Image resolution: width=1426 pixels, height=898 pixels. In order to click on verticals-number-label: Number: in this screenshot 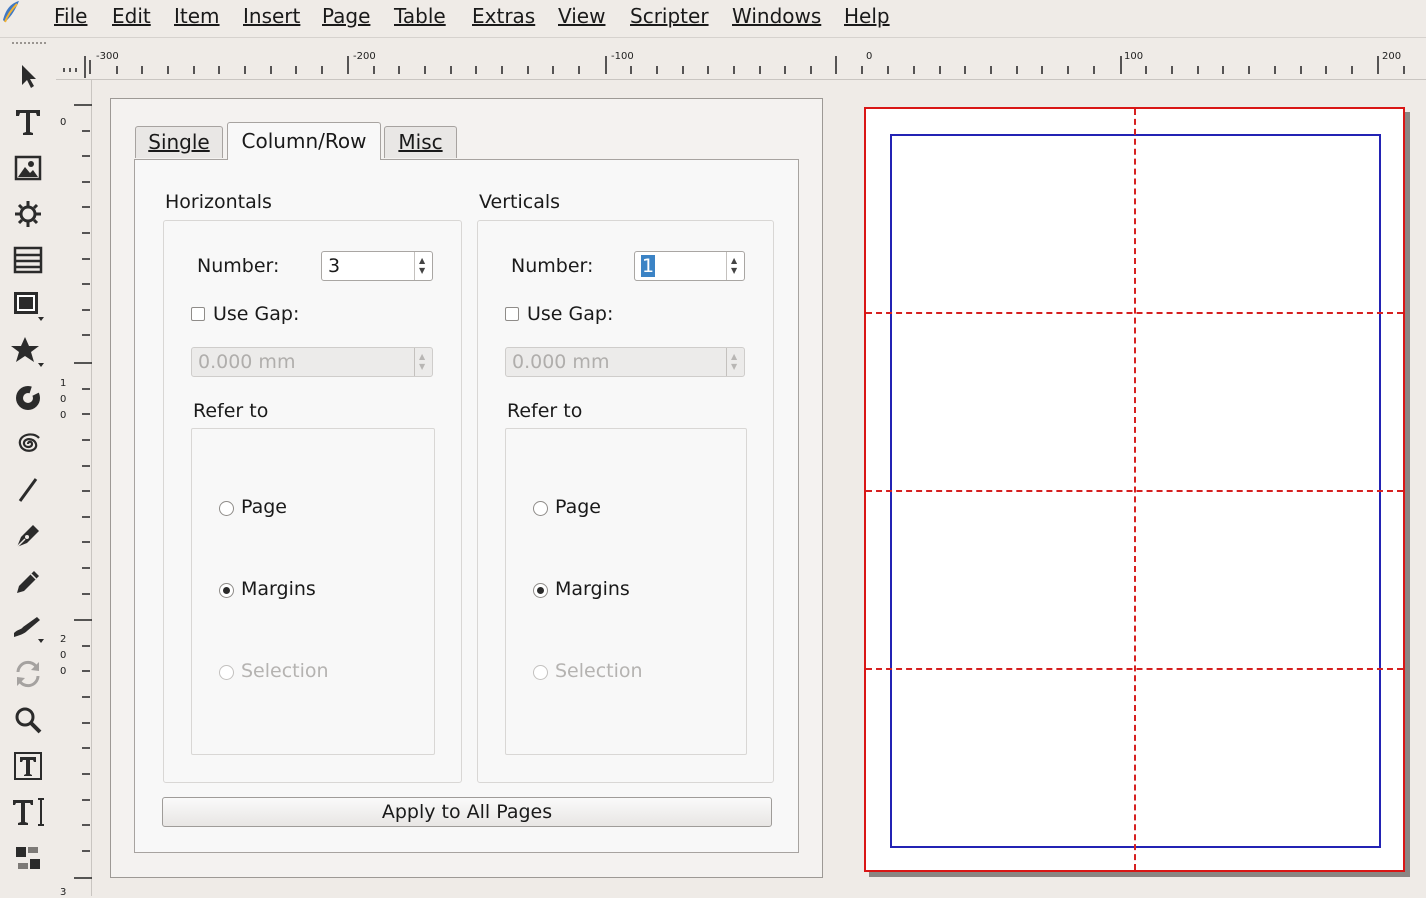, I will do `click(552, 266)`.